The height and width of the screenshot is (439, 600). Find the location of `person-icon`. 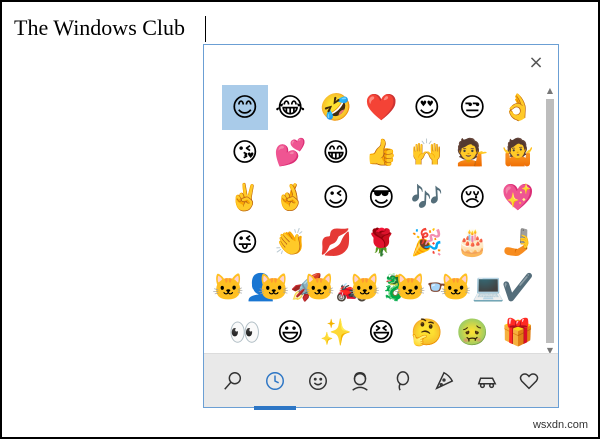

person-icon is located at coordinates (360, 381).